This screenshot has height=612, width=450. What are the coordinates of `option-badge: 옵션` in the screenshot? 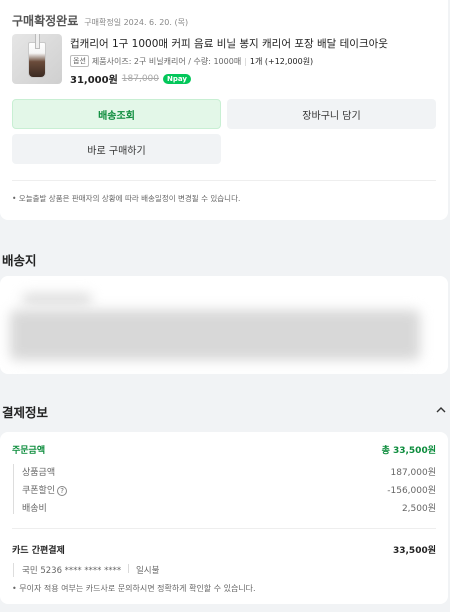 It's located at (79, 61).